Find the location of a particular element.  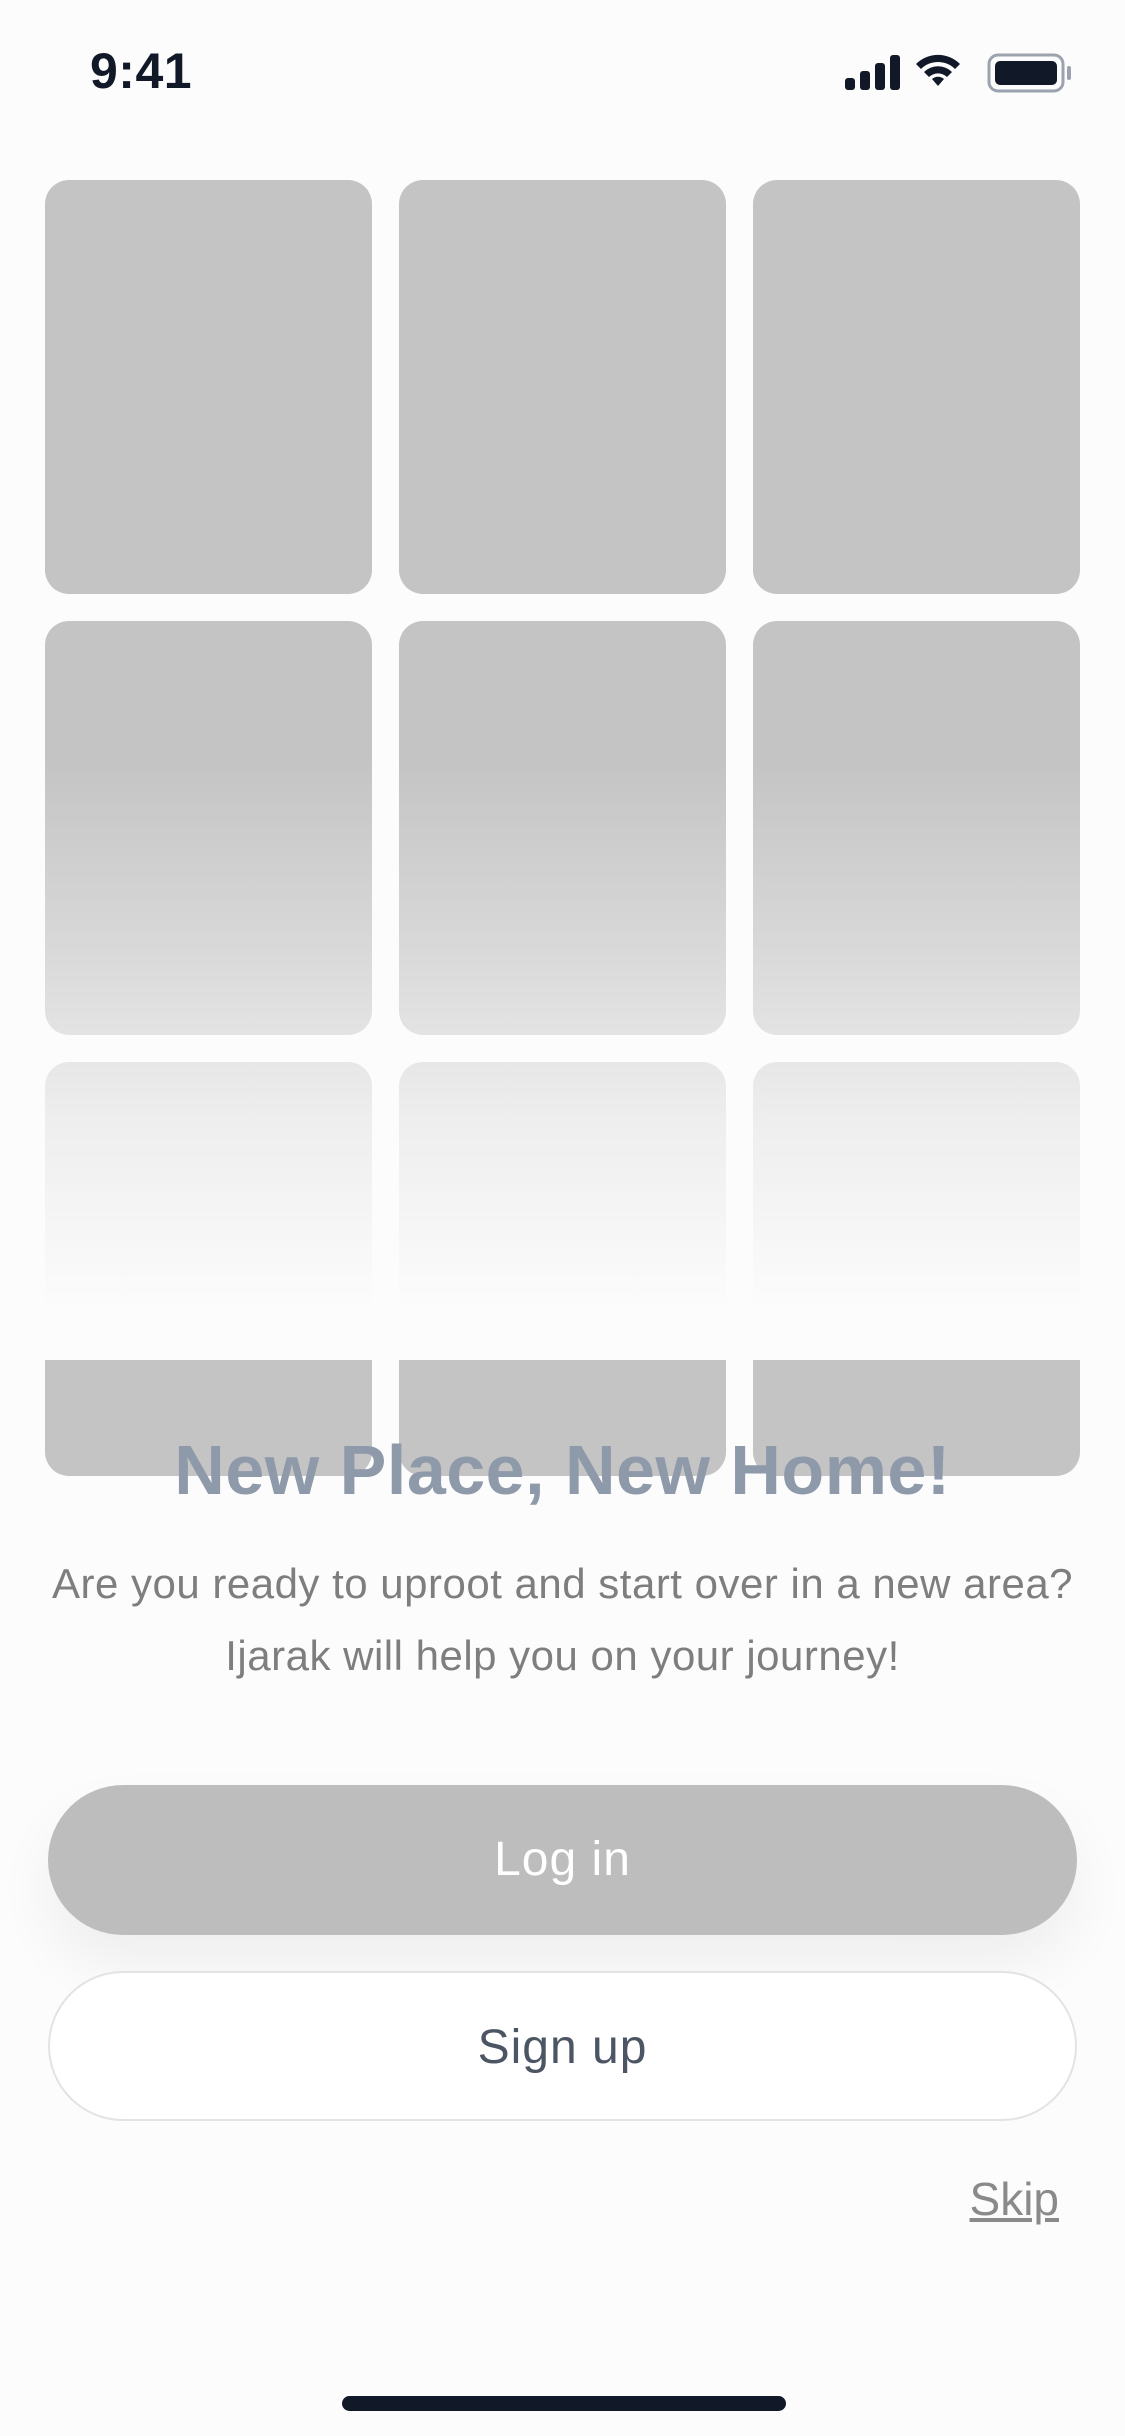

wifi-icon is located at coordinates (938, 70).